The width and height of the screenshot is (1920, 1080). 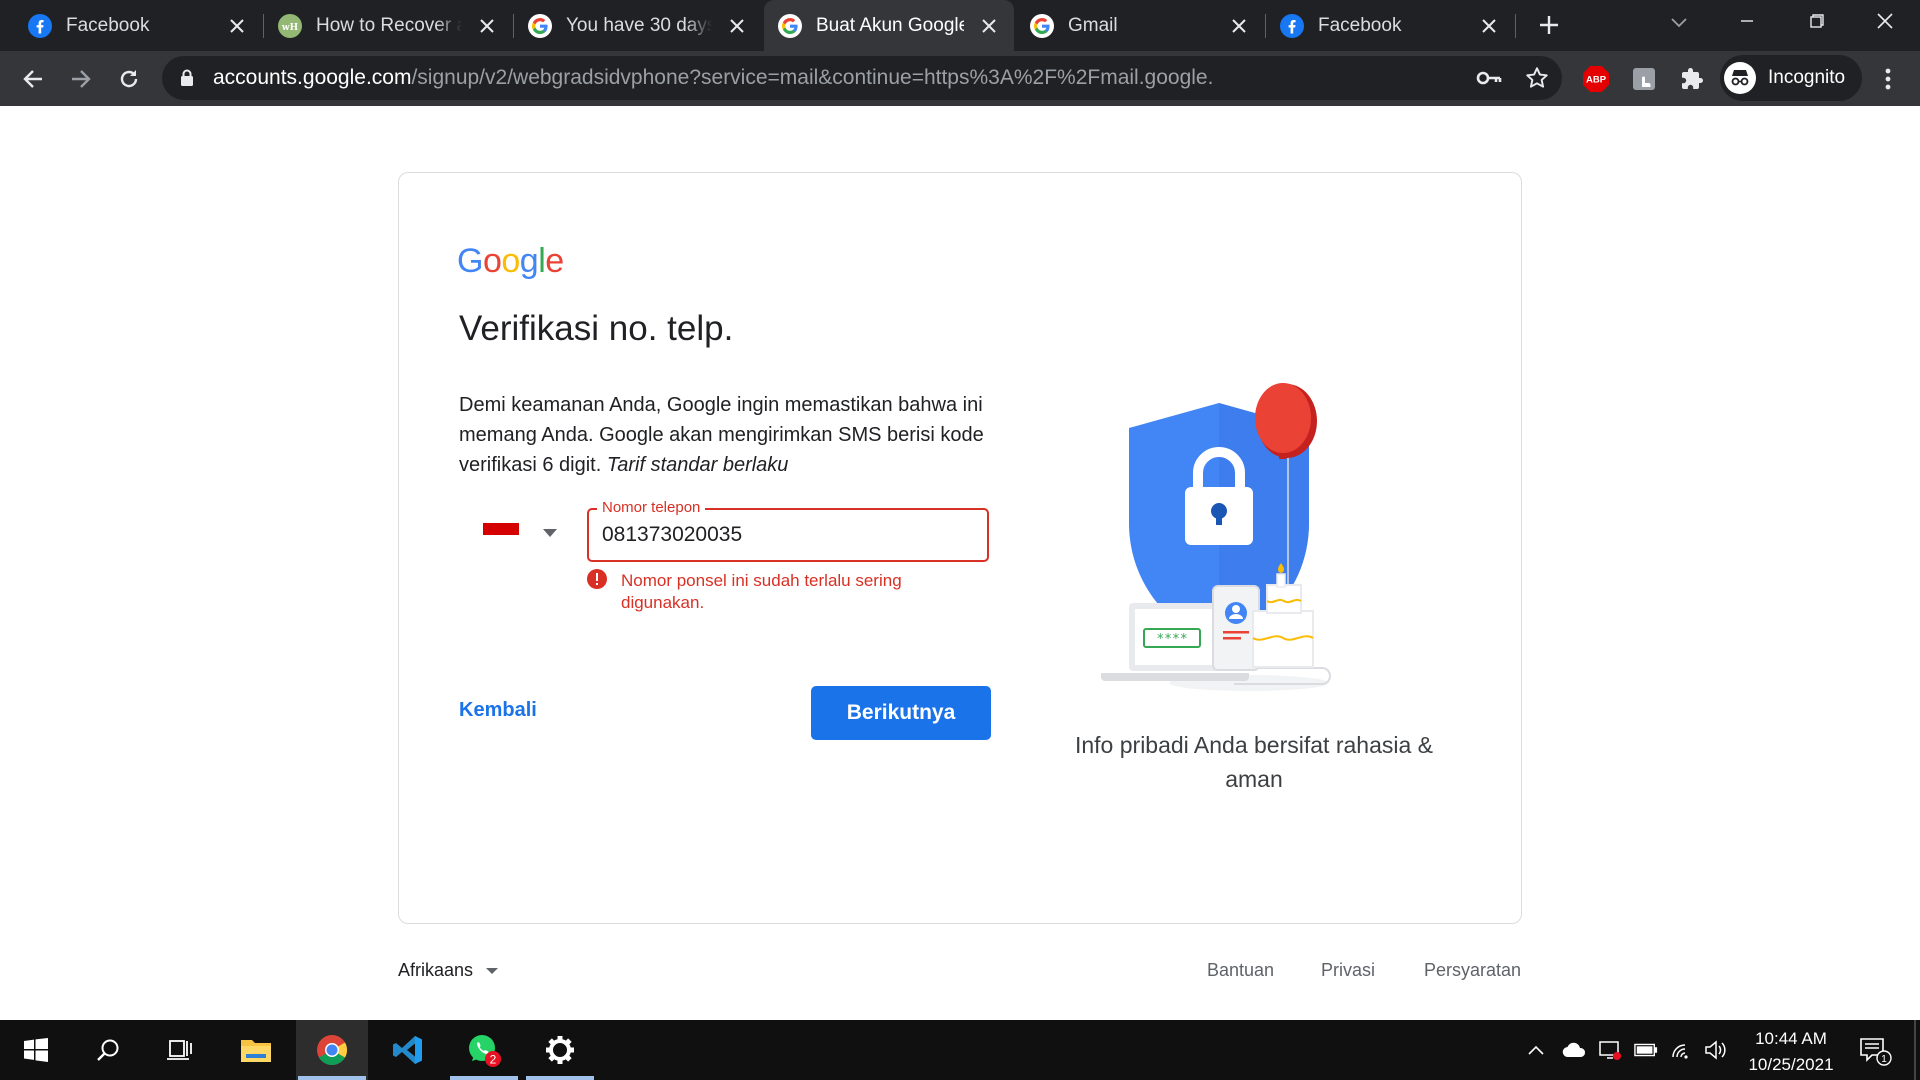 I want to click on screen-record-icon, so click(x=1610, y=1050).